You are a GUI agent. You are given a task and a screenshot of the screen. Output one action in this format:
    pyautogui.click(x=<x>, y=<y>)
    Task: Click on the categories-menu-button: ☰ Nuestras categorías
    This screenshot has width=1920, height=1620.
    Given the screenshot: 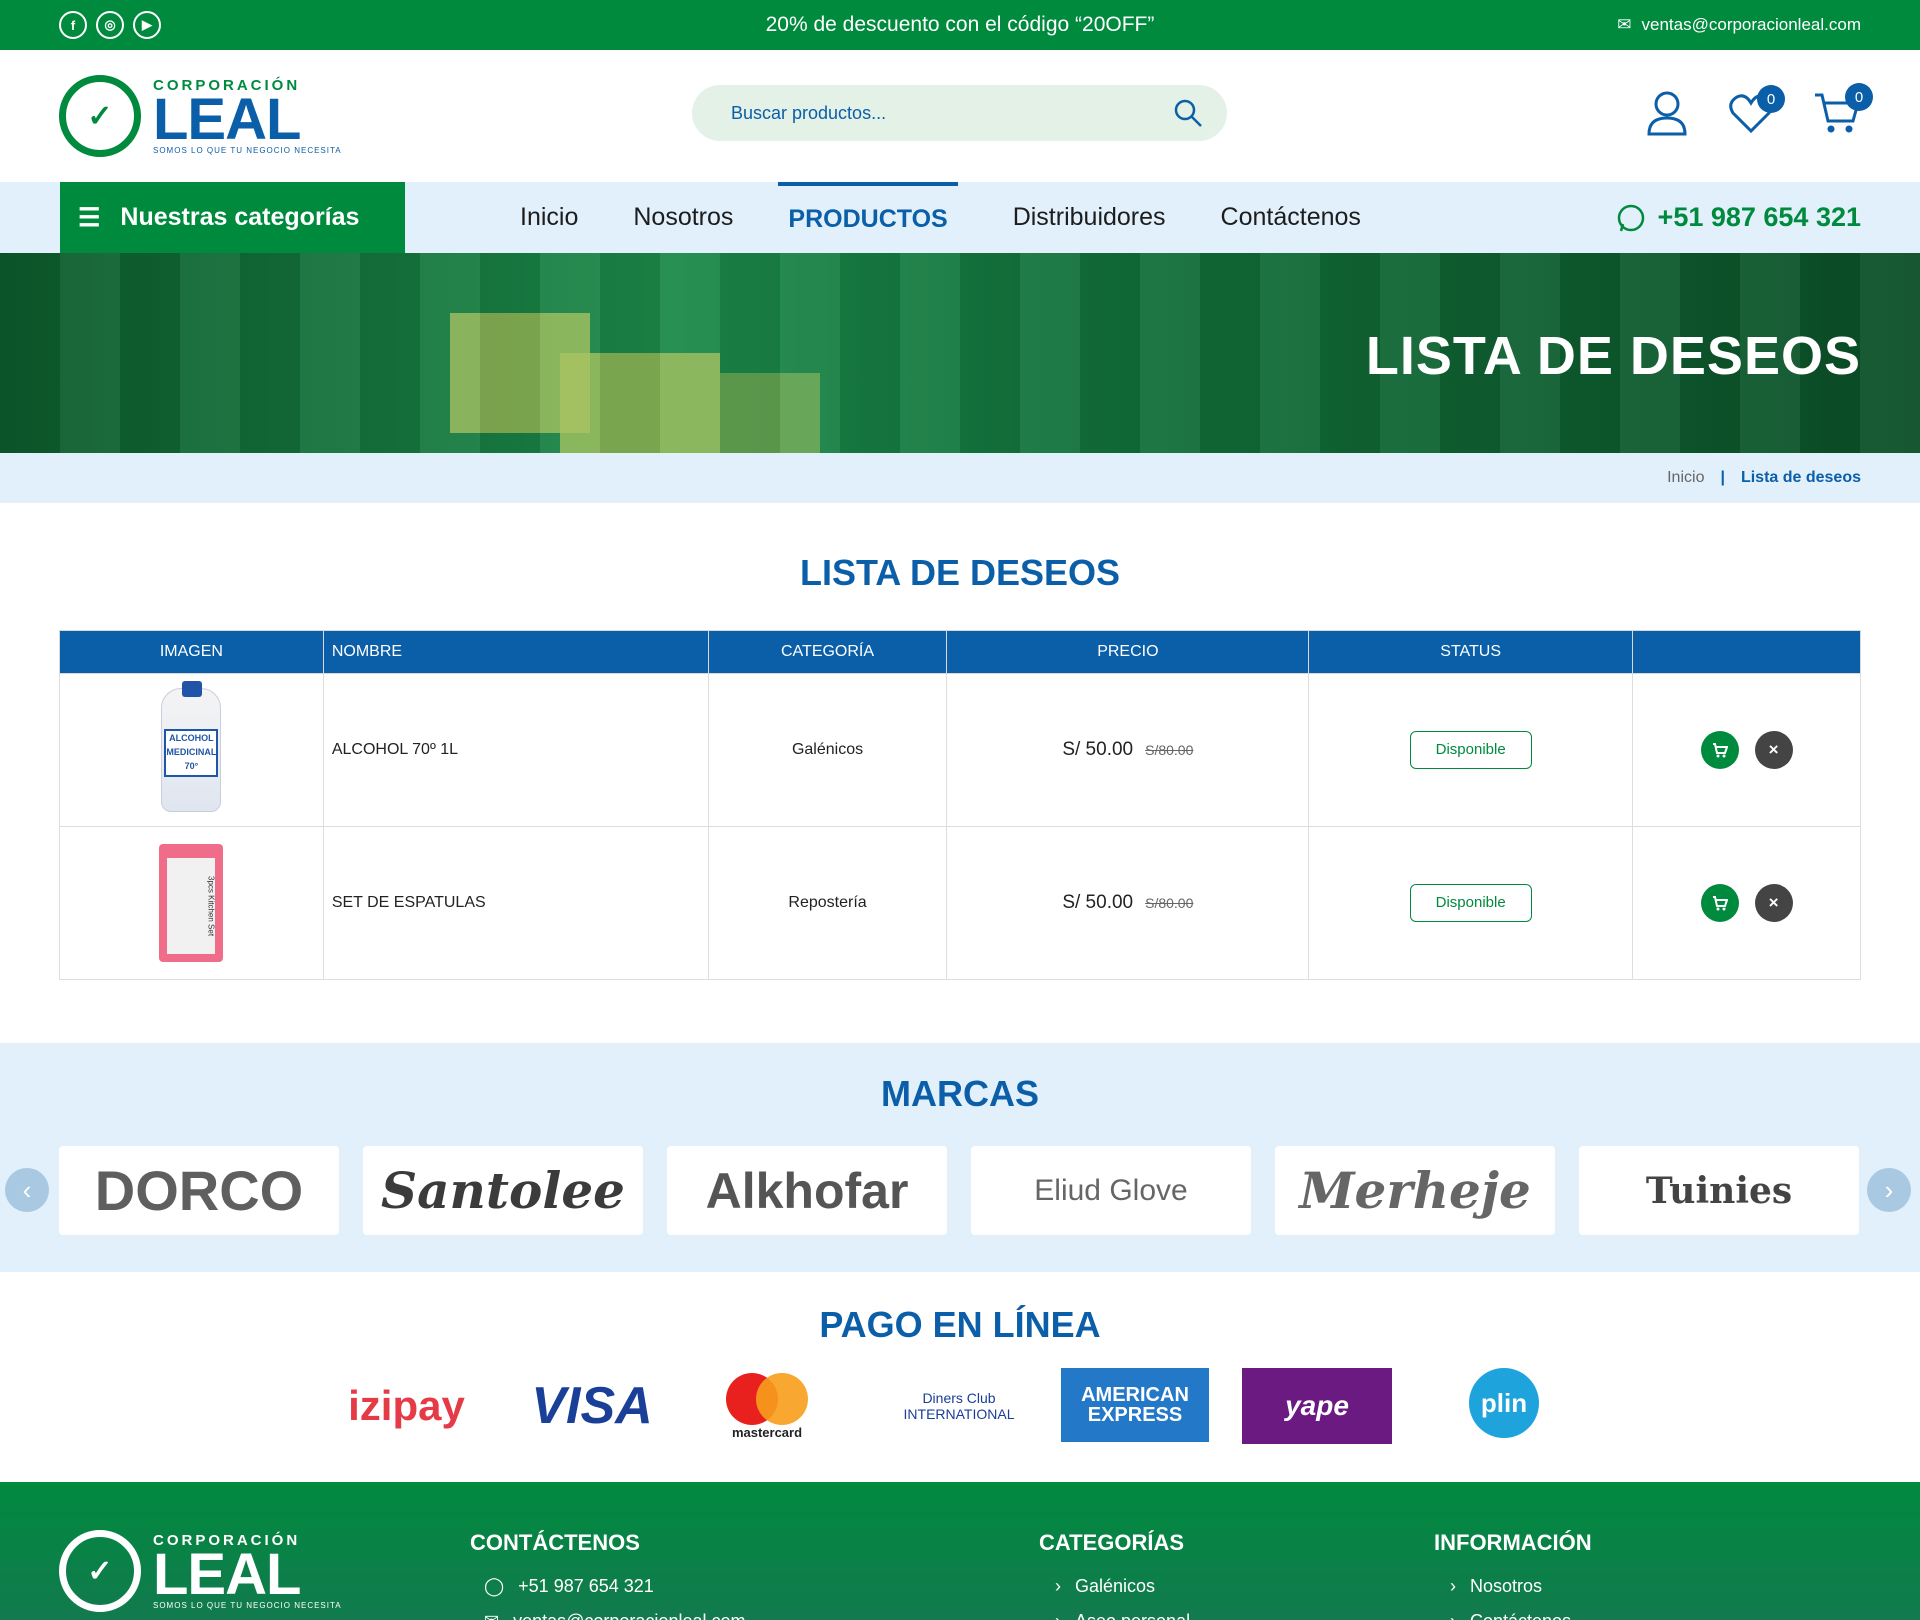 What is the action you would take?
    pyautogui.click(x=232, y=217)
    